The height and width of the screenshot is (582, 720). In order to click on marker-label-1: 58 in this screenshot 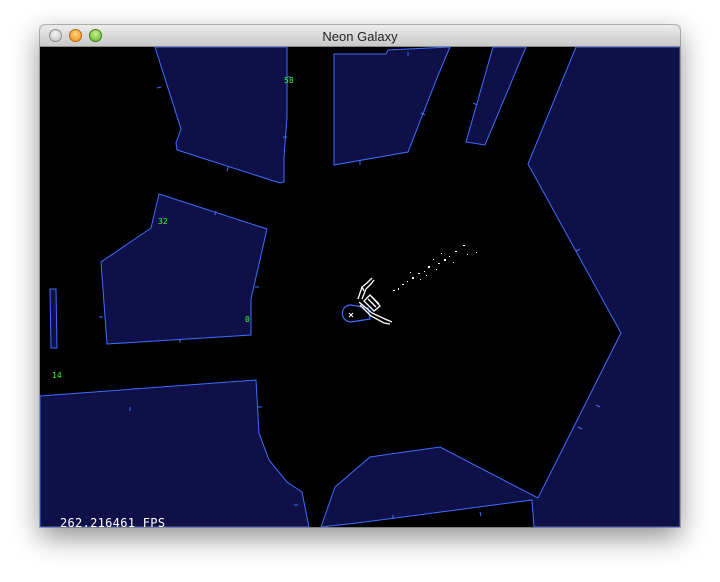, I will do `click(289, 80)`.